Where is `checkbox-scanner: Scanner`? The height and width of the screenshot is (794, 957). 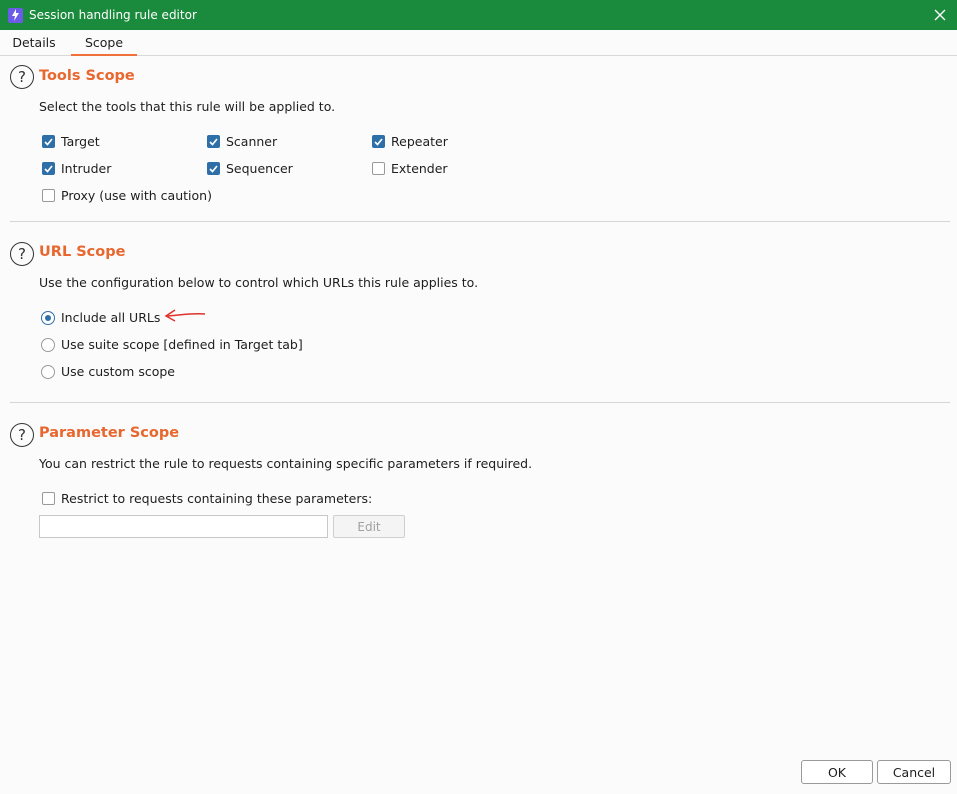
checkbox-scanner: Scanner is located at coordinates (242, 141).